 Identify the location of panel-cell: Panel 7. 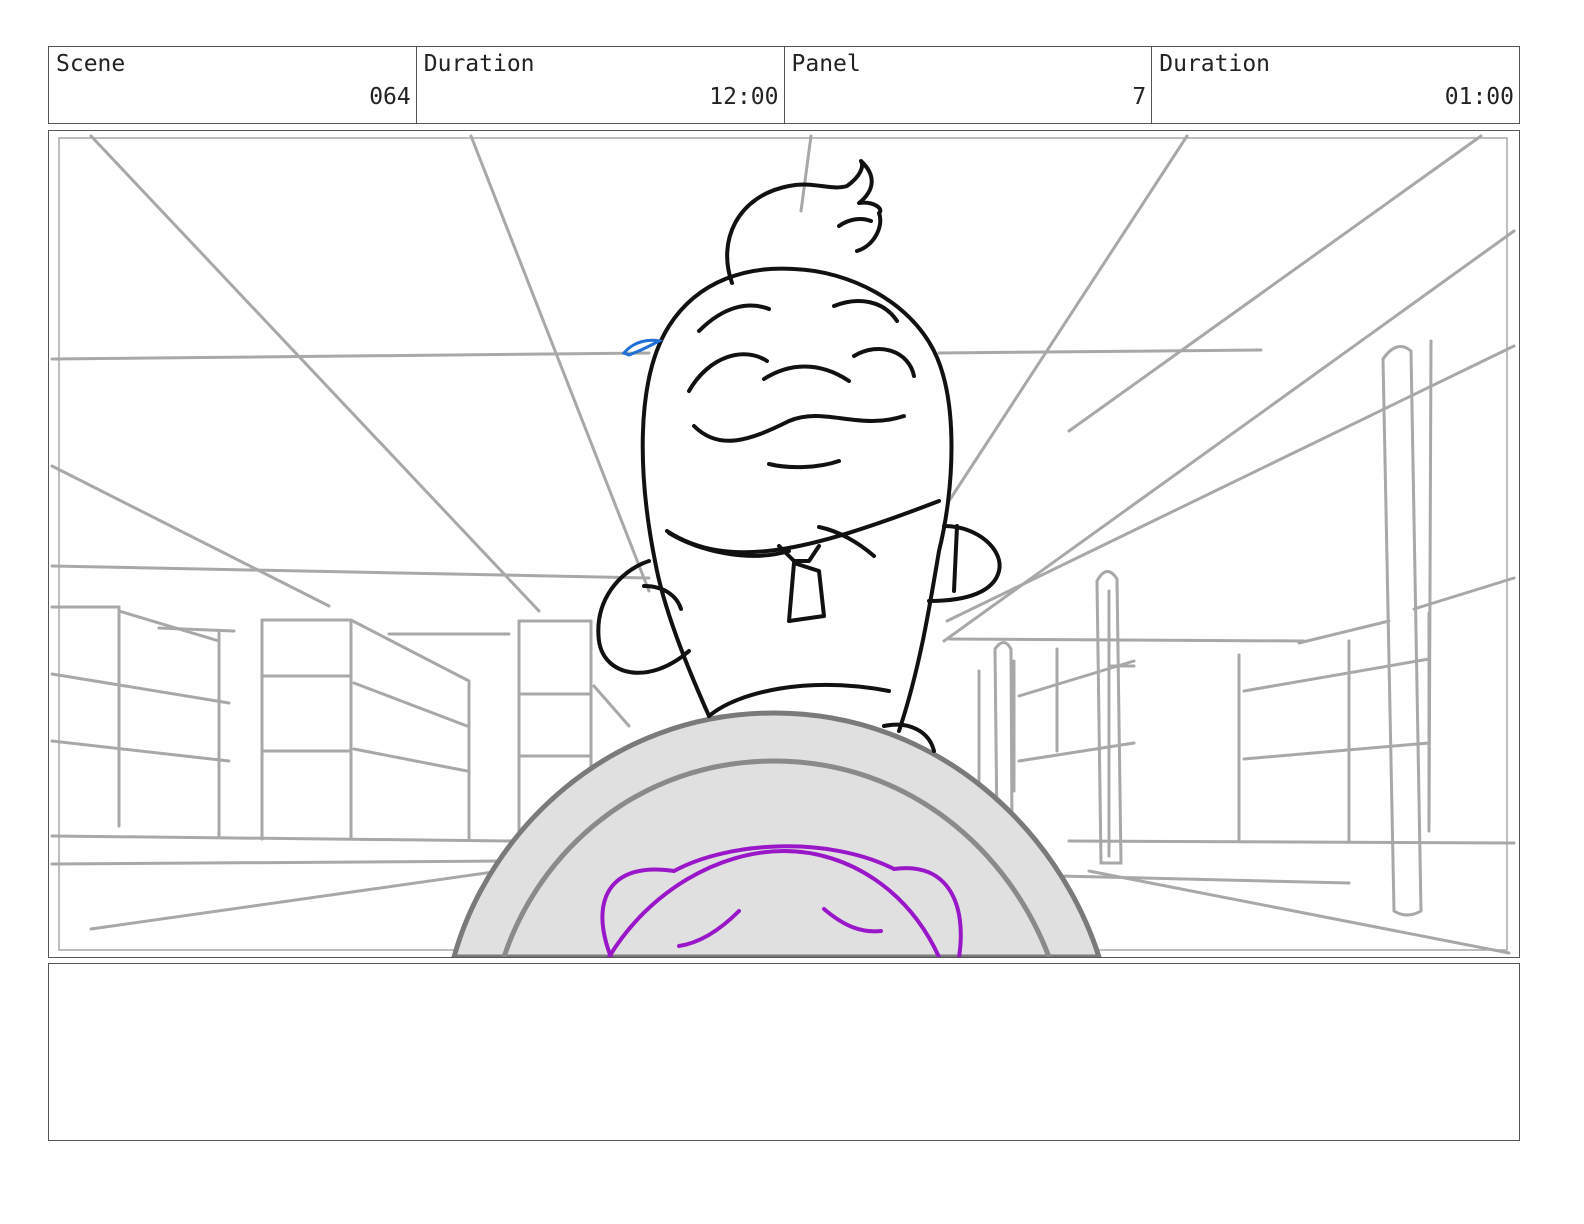
(969, 85).